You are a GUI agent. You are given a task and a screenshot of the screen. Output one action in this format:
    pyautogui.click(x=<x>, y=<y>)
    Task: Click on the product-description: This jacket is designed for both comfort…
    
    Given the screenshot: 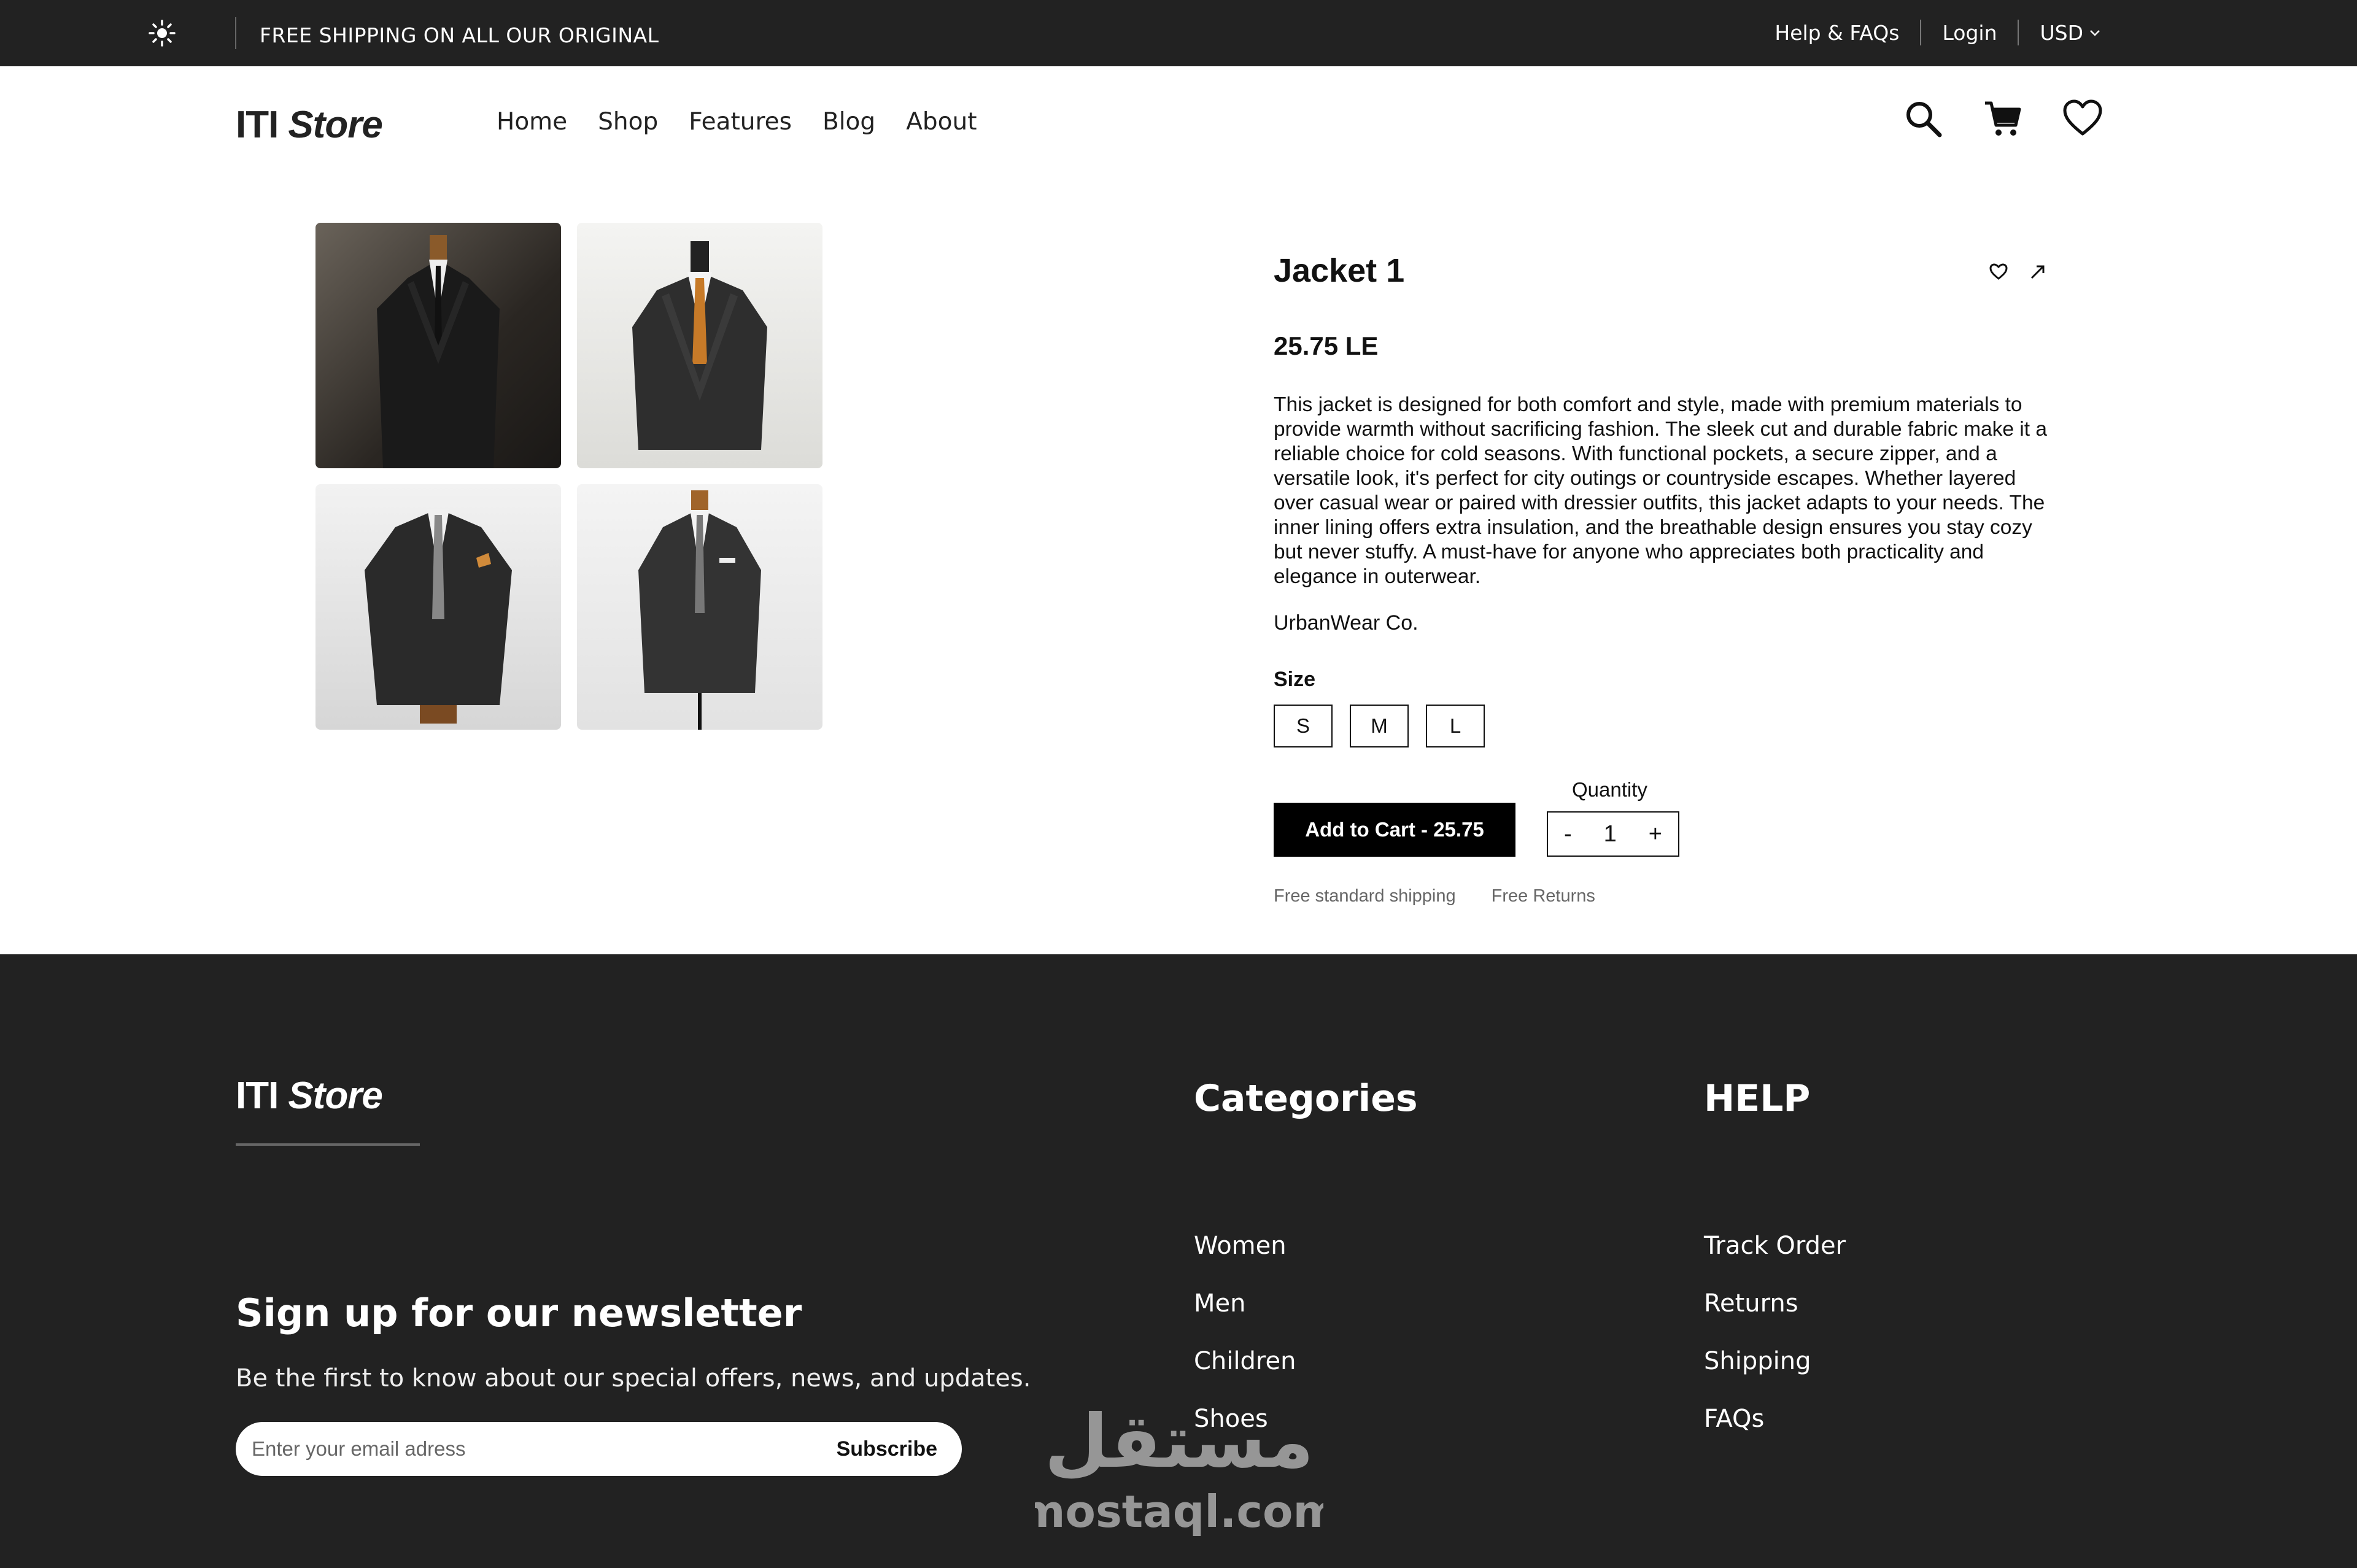 What is the action you would take?
    pyautogui.click(x=1660, y=491)
    